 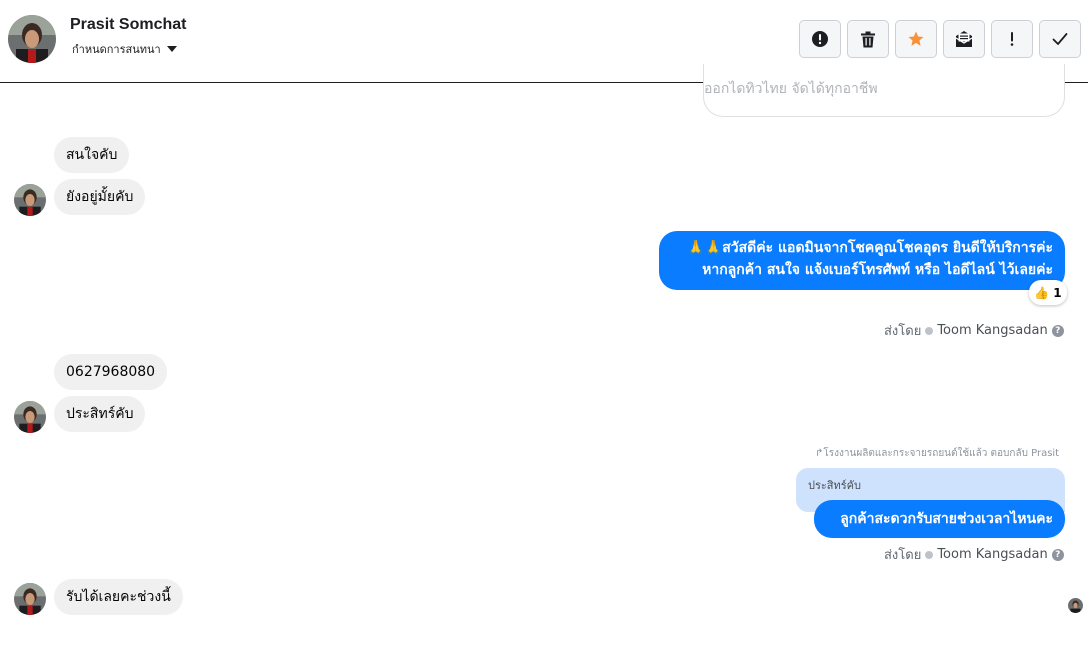 What do you see at coordinates (92, 155) in the screenshot?
I see `incoming-message: สนใจคับ` at bounding box center [92, 155].